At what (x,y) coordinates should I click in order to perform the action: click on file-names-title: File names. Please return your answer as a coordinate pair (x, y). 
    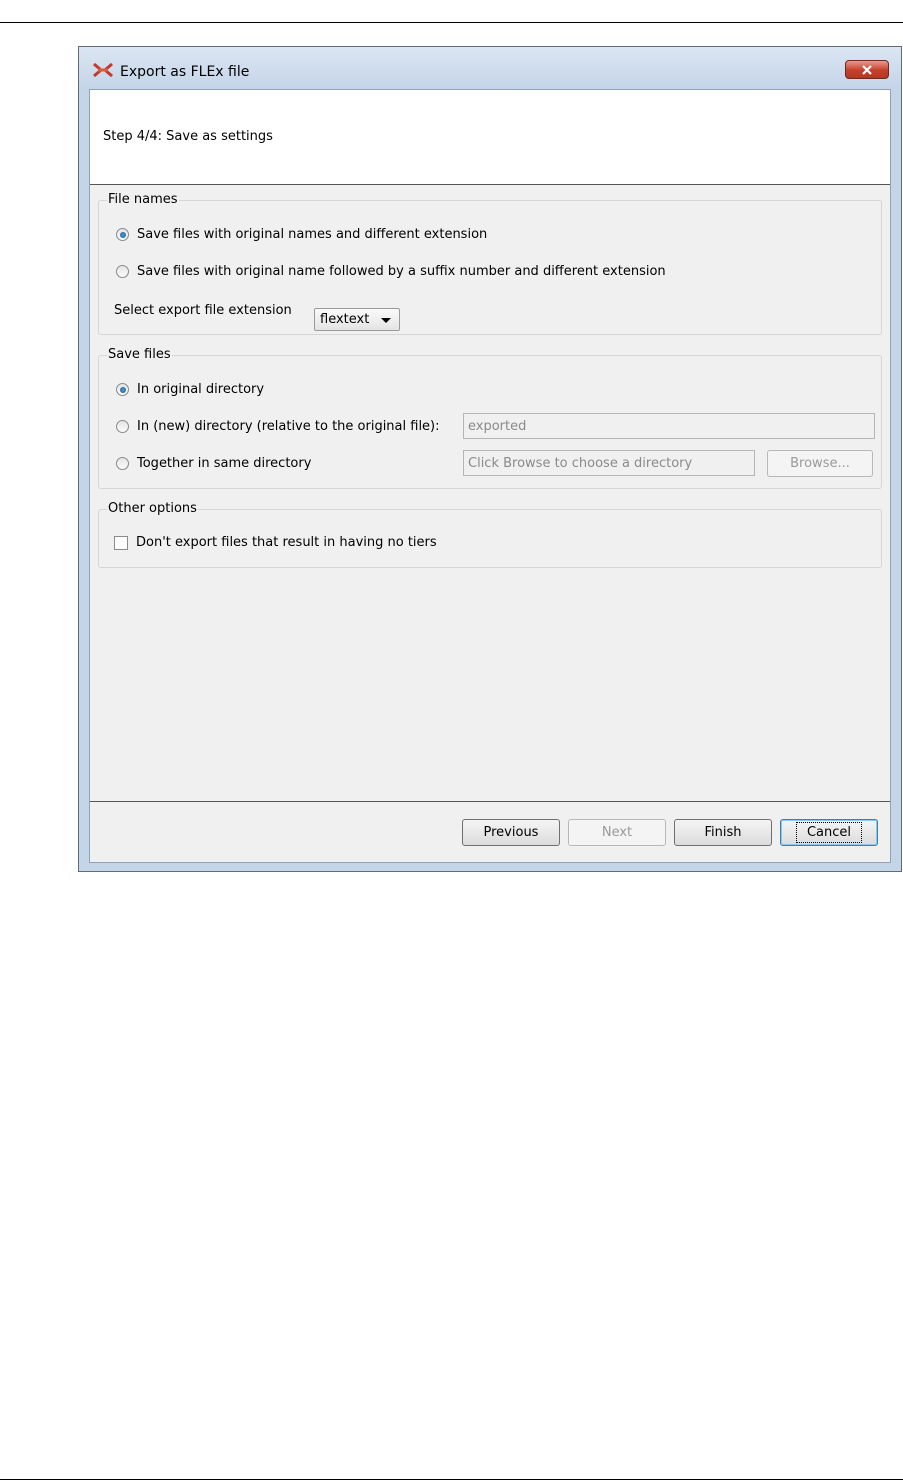
    Looking at the image, I should click on (143, 199).